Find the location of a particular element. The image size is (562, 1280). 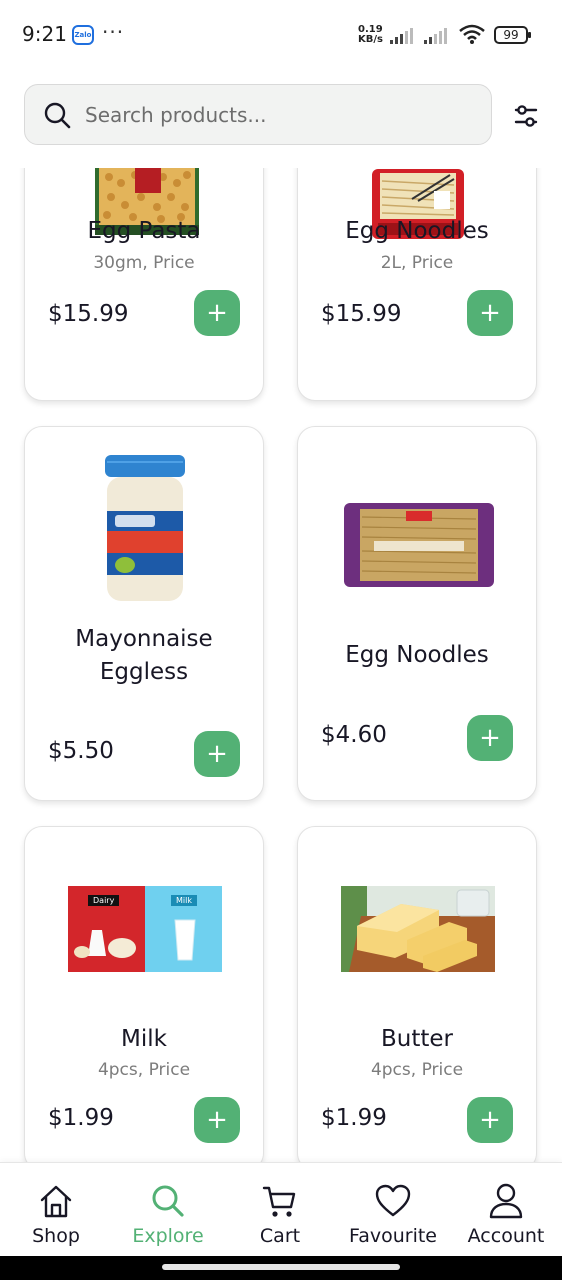

heart-icon is located at coordinates (393, 1200).